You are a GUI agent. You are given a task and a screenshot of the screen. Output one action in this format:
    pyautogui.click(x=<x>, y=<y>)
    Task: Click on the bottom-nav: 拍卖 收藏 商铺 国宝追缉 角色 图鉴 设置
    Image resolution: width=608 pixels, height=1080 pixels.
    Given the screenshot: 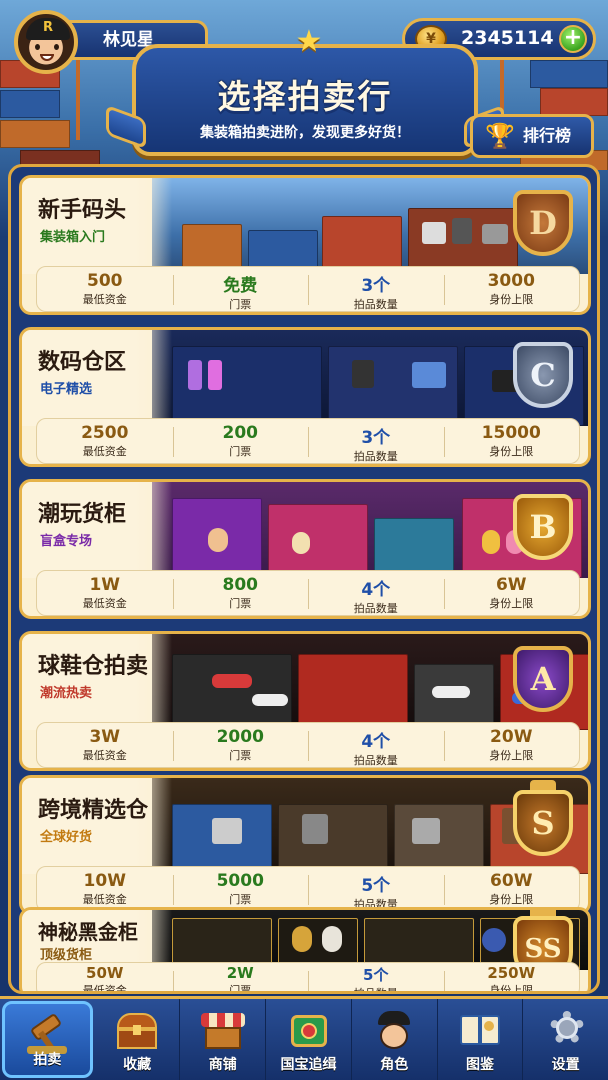 What is the action you would take?
    pyautogui.click(x=304, y=1038)
    